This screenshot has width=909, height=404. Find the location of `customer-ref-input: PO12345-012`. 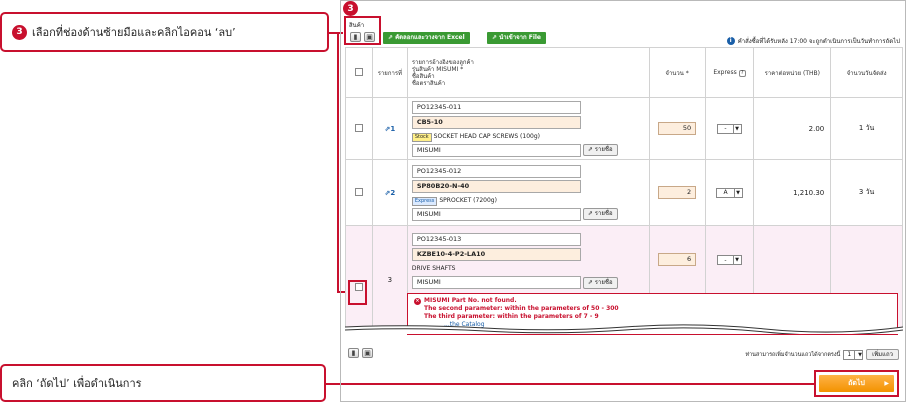

customer-ref-input: PO12345-012 is located at coordinates (496, 171).